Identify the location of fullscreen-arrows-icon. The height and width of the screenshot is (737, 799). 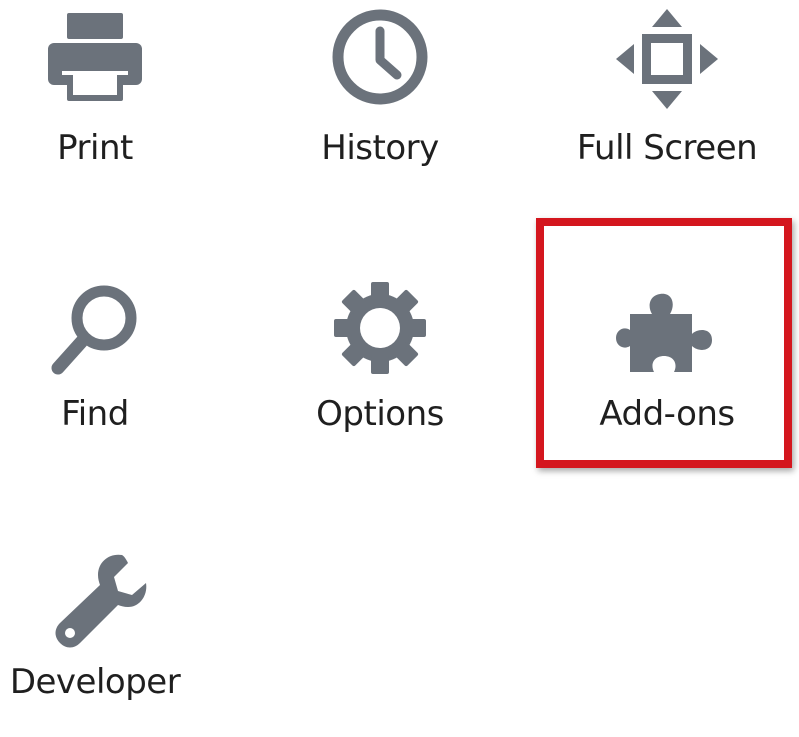
(667, 60).